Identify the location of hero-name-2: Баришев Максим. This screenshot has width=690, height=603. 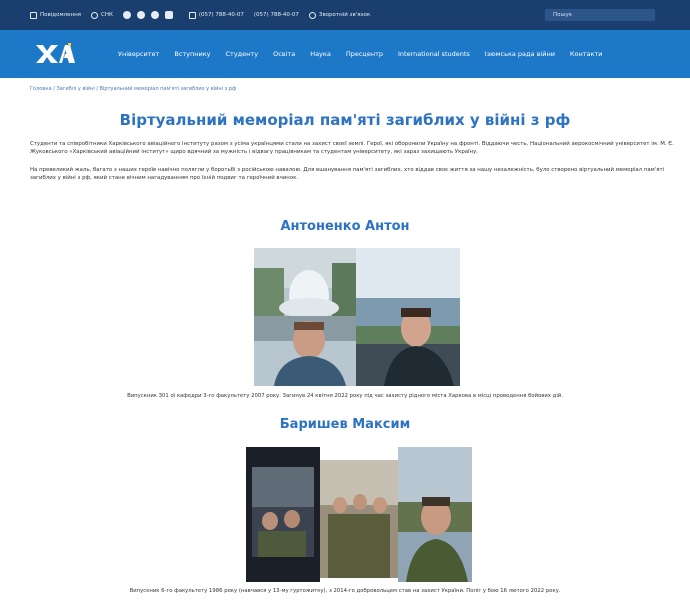
(345, 424).